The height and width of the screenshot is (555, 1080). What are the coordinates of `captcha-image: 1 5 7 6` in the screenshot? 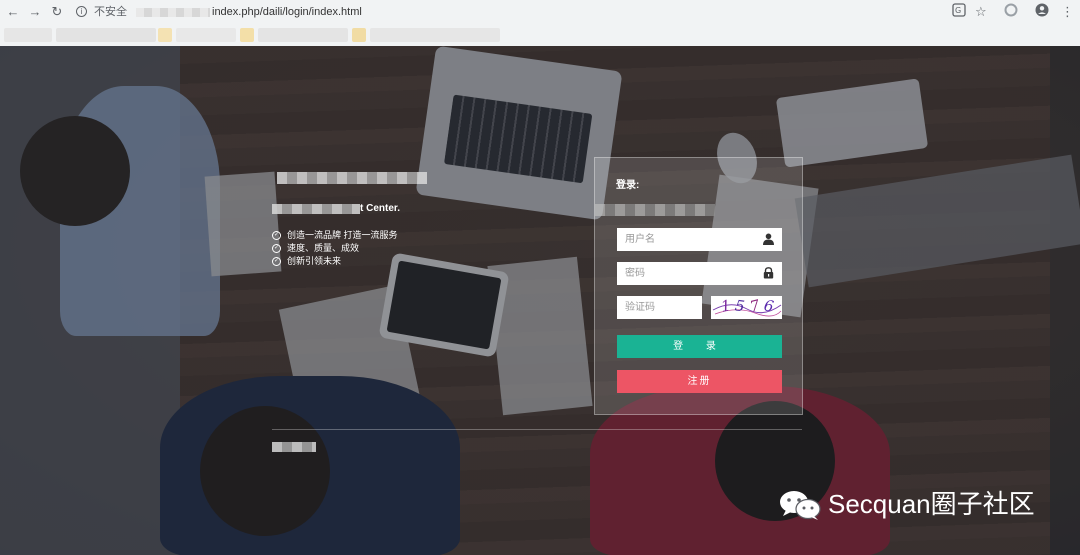 It's located at (746, 307).